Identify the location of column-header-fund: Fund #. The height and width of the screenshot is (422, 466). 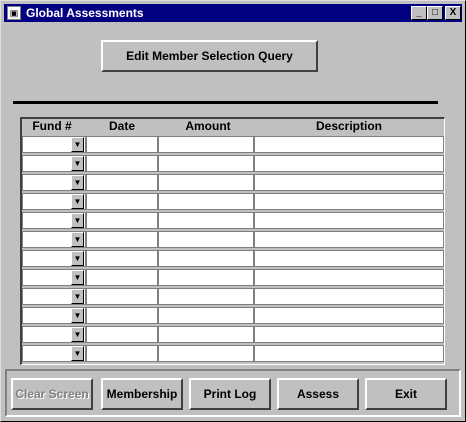
(52, 126).